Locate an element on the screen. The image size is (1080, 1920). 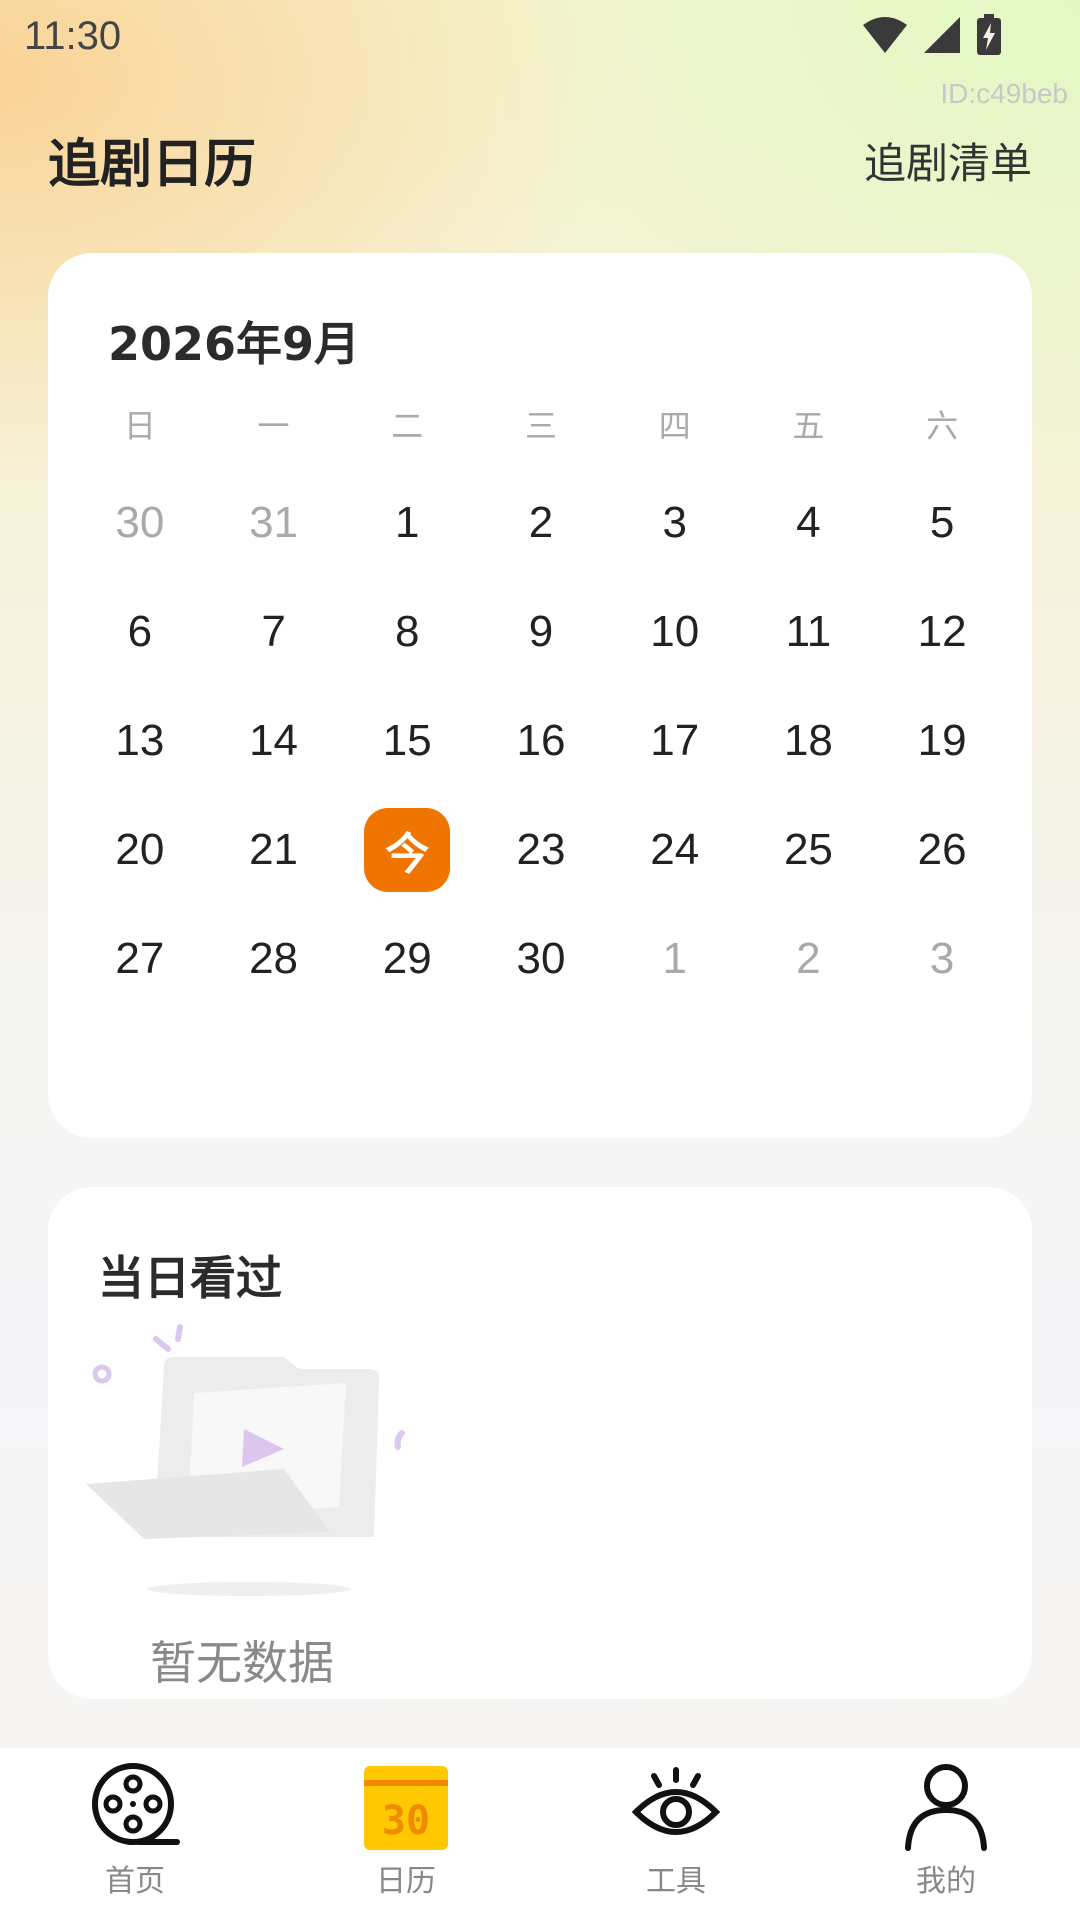
month-title: 2026年9月 is located at coordinates (234, 341).